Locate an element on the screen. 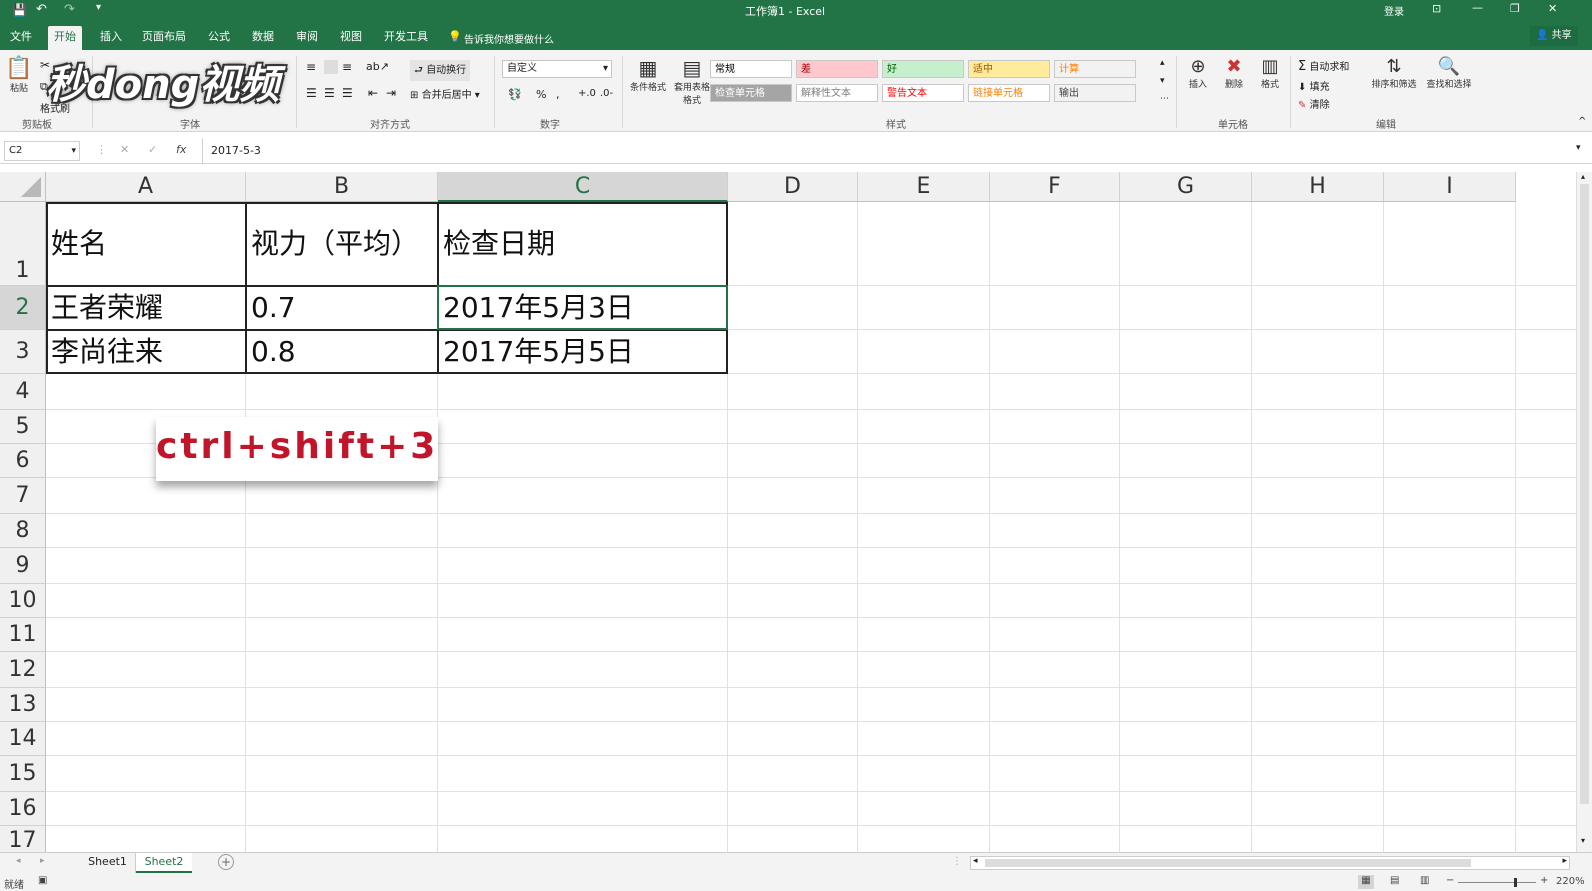 This screenshot has height=891, width=1592. cell-a2: 王者荣耀 is located at coordinates (146, 308).